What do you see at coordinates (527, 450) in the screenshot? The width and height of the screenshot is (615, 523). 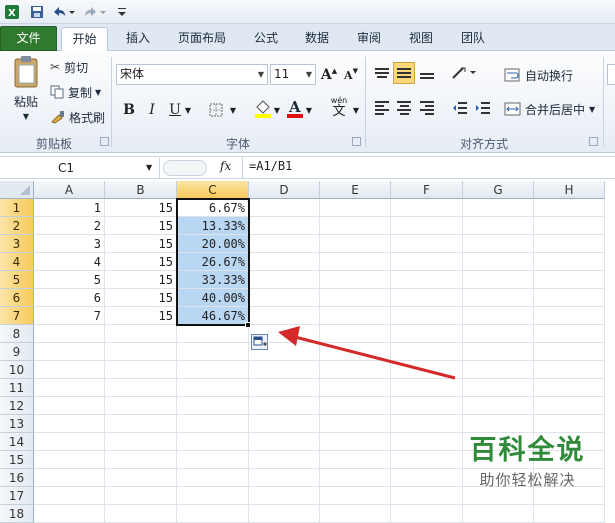 I see `watermark-title: 百科全说` at bounding box center [527, 450].